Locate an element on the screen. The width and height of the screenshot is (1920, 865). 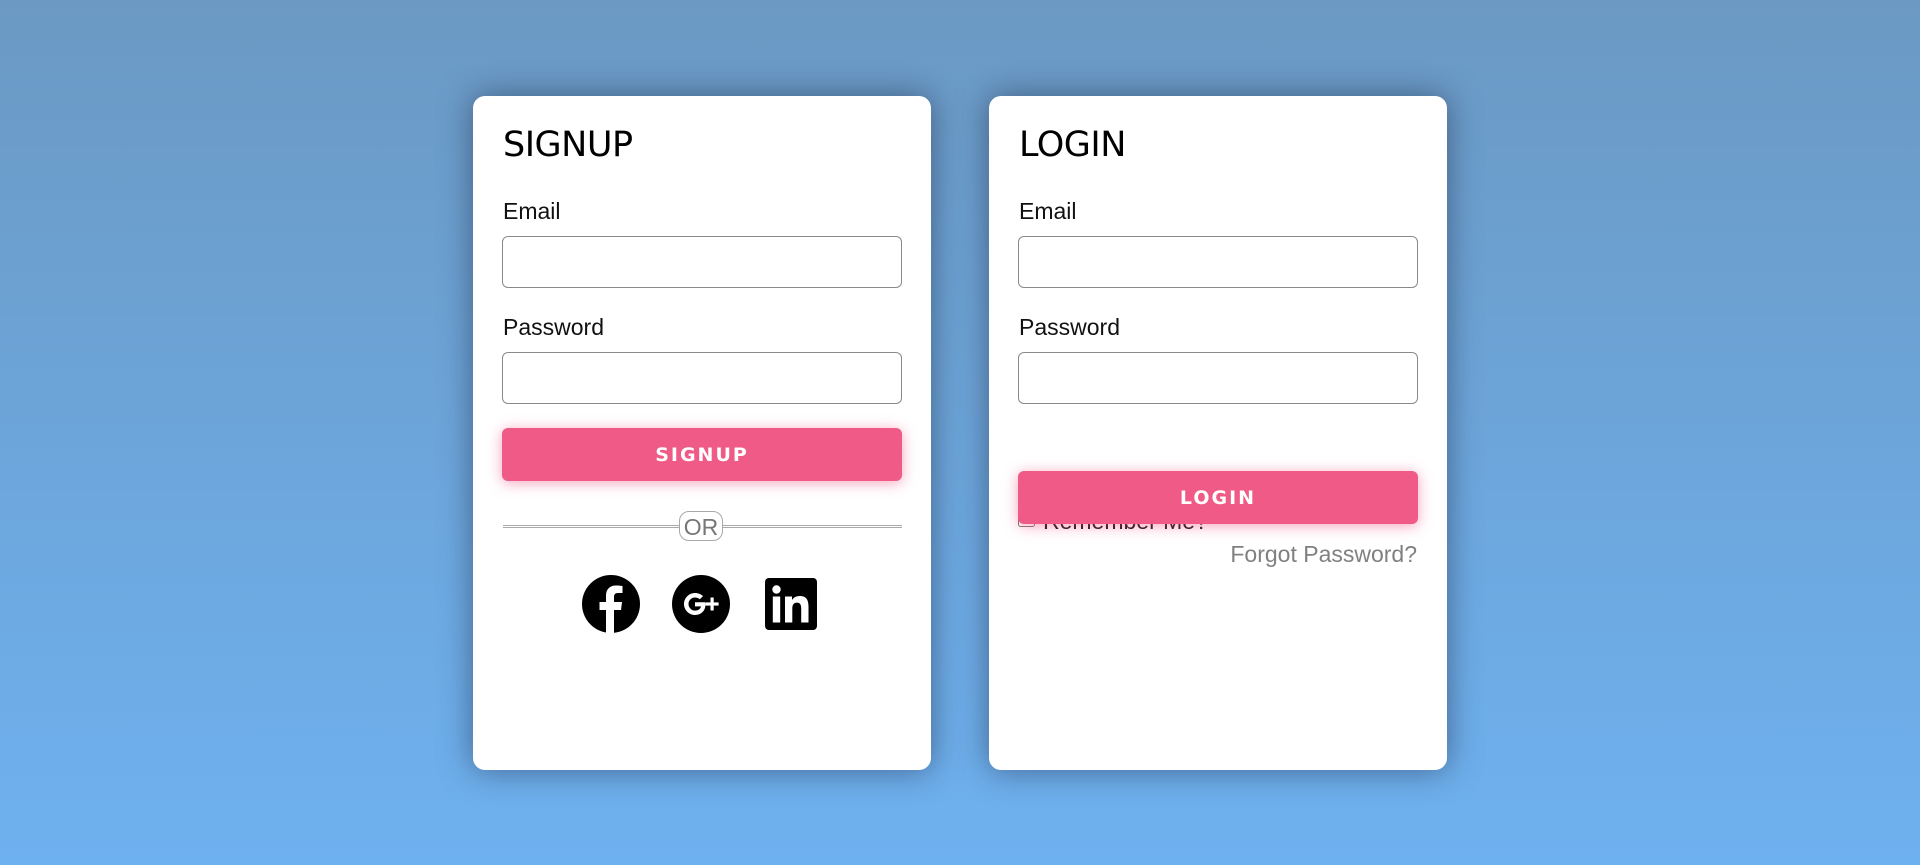
login-password-label: Password is located at coordinates (1069, 327).